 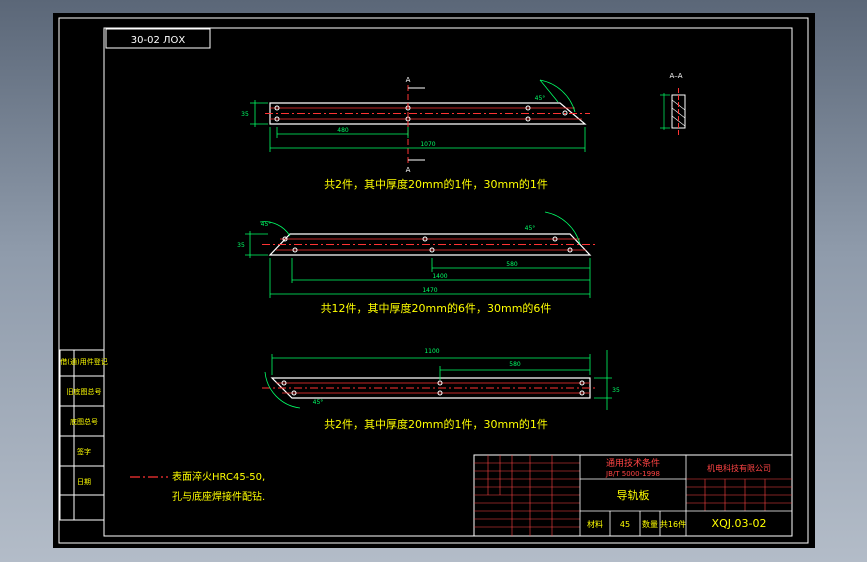 What do you see at coordinates (633, 463) in the screenshot?
I see `title-standard-title: 通用技术条件` at bounding box center [633, 463].